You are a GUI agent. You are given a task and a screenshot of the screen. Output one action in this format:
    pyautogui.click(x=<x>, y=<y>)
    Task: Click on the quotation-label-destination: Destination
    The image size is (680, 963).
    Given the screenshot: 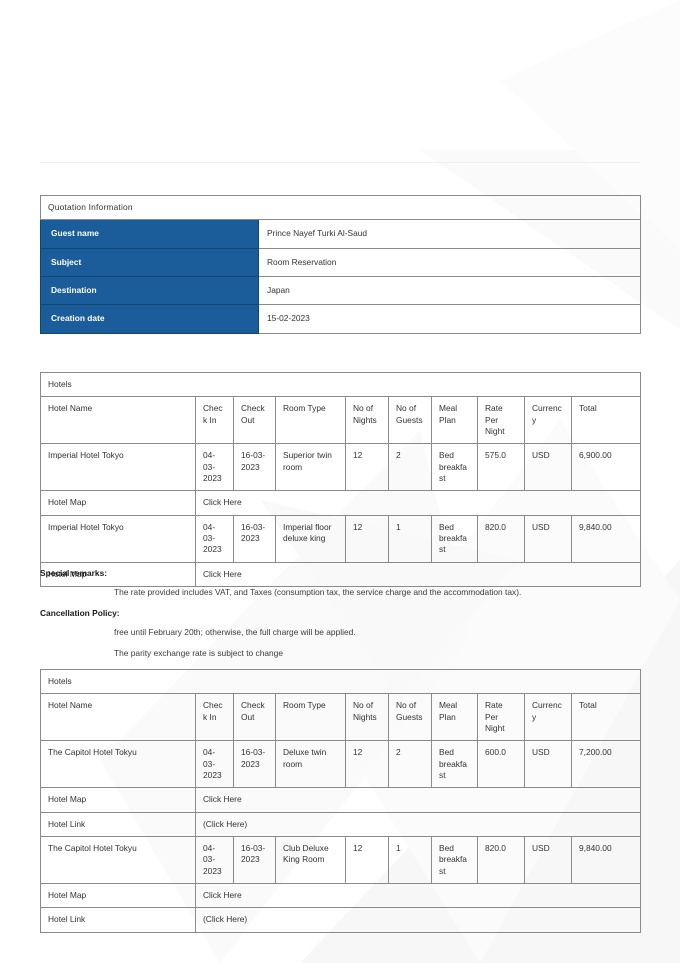 What is the action you would take?
    pyautogui.click(x=149, y=291)
    